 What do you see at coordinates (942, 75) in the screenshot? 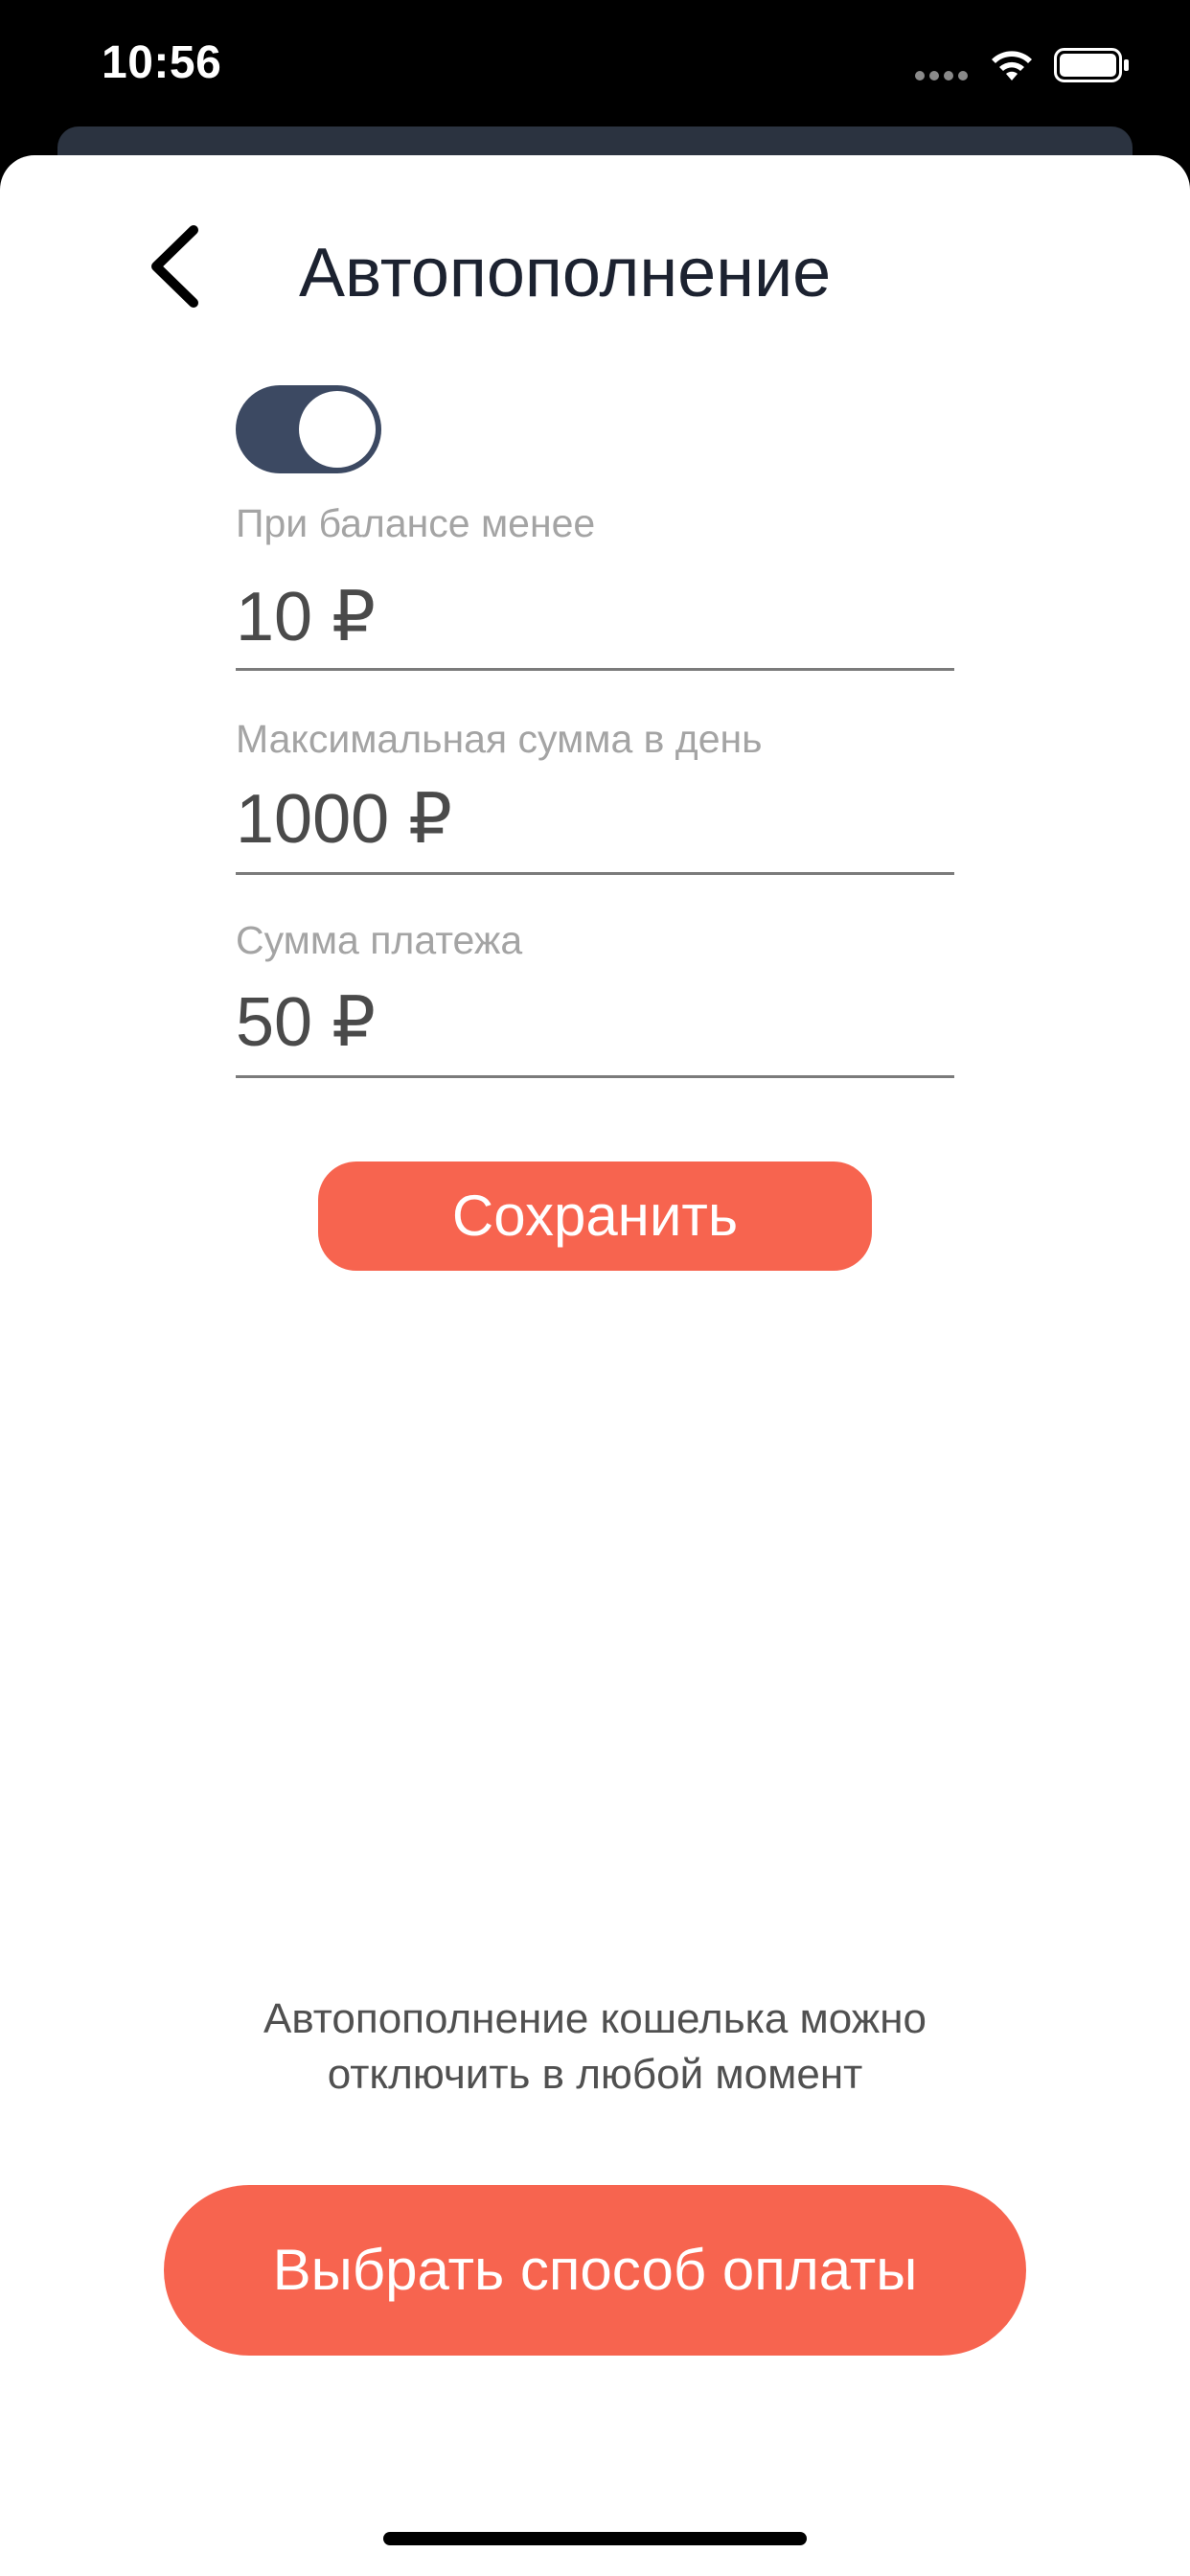
I see `signal-icon` at bounding box center [942, 75].